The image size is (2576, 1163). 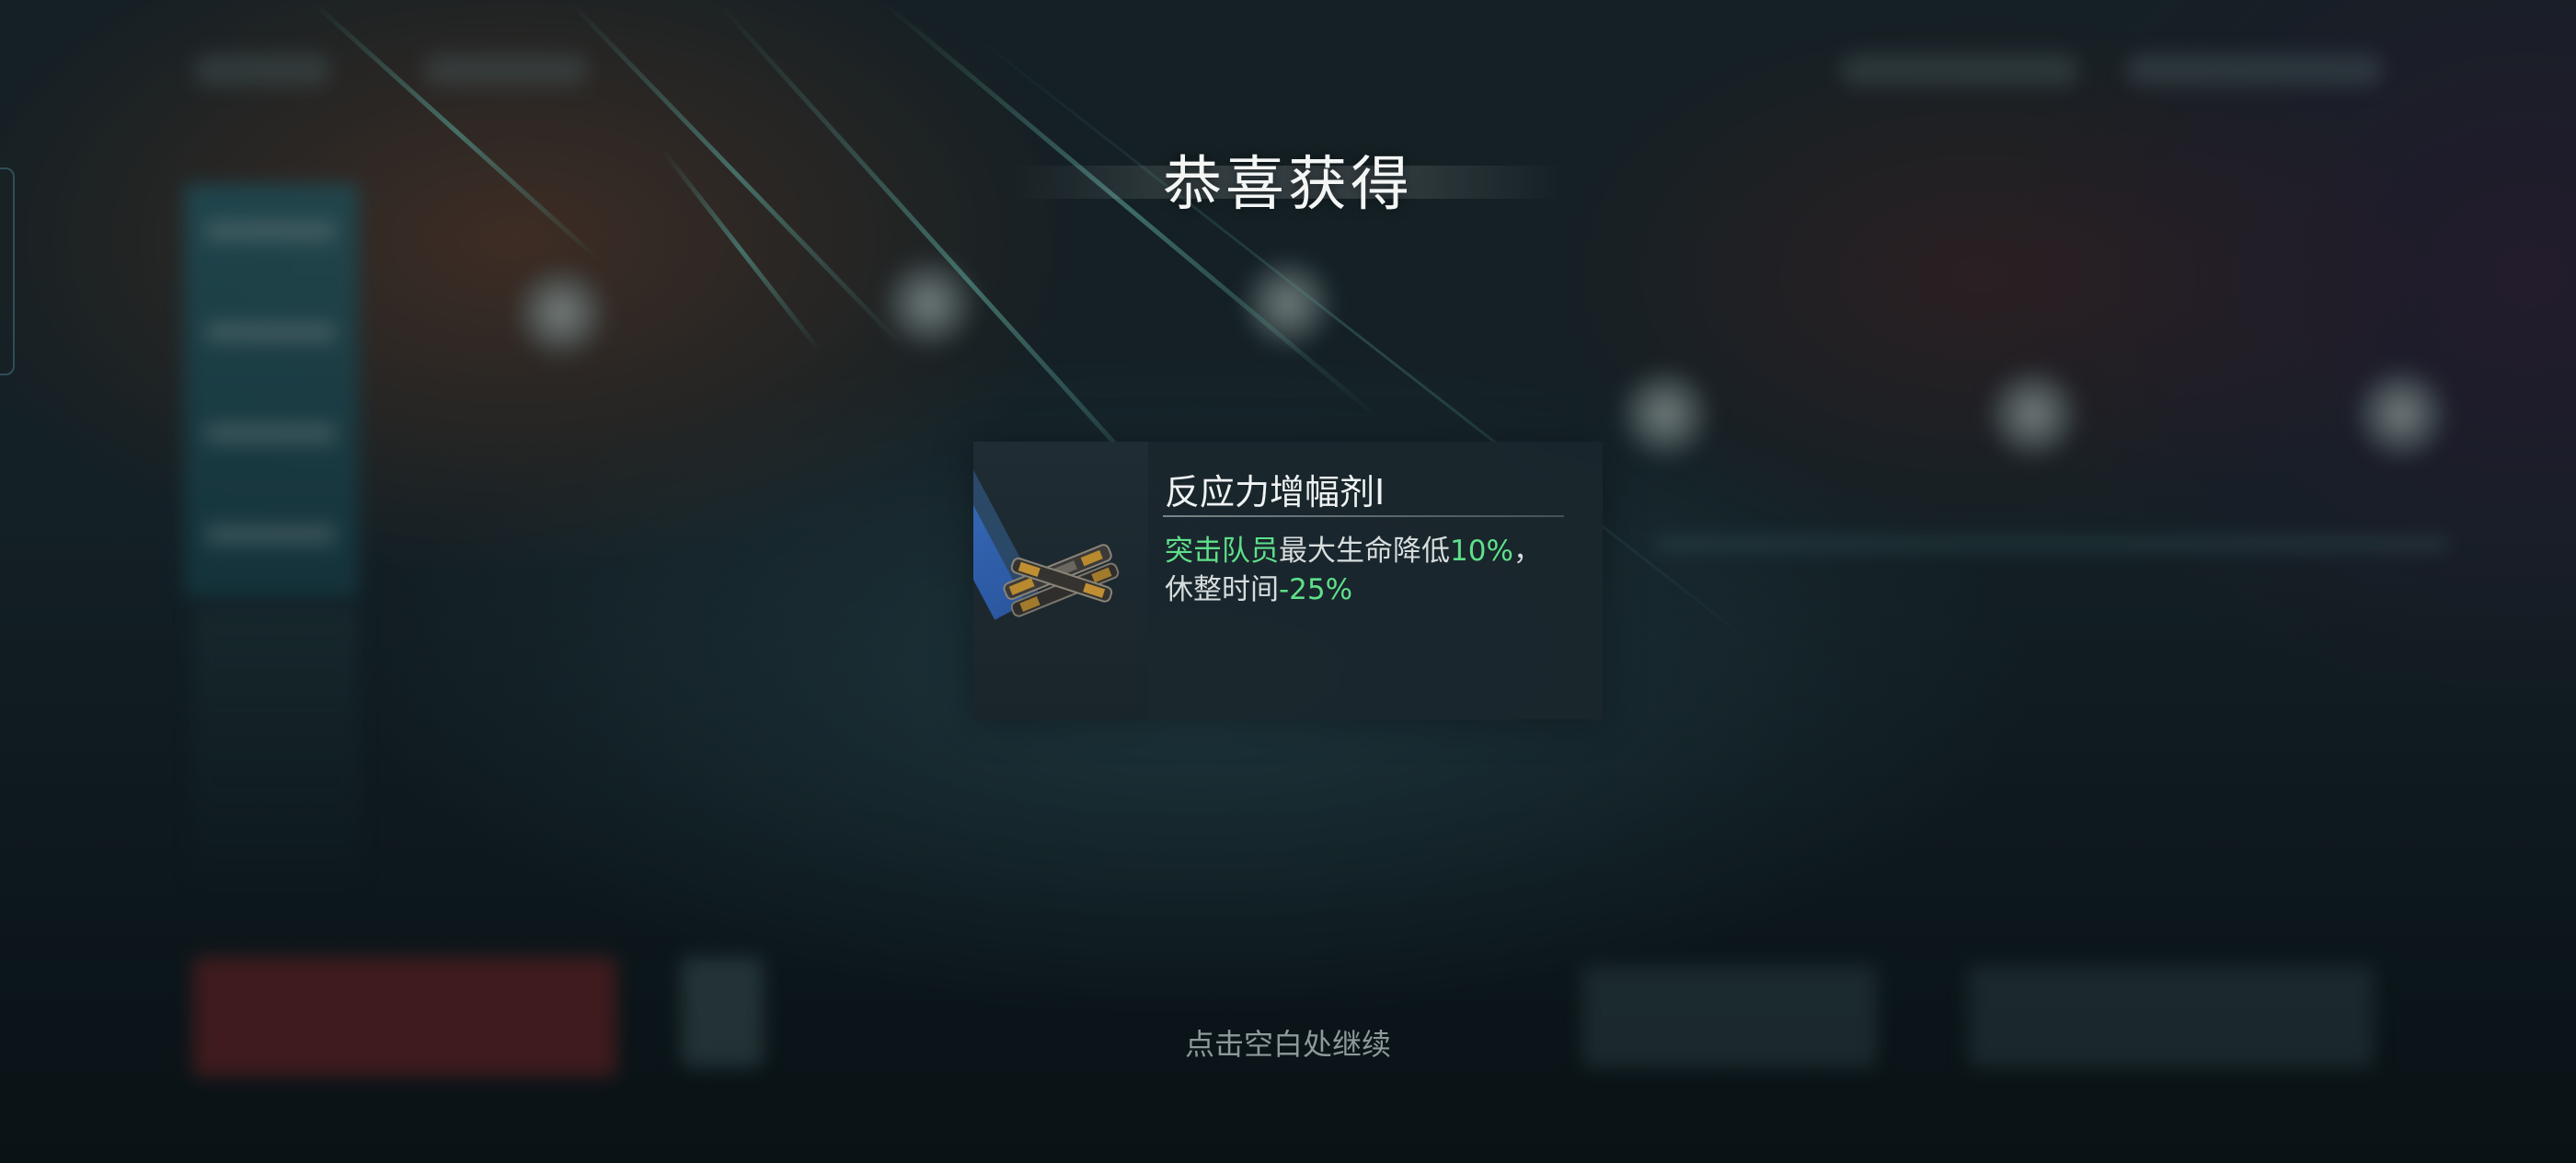 I want to click on item-divider, so click(x=1363, y=516).